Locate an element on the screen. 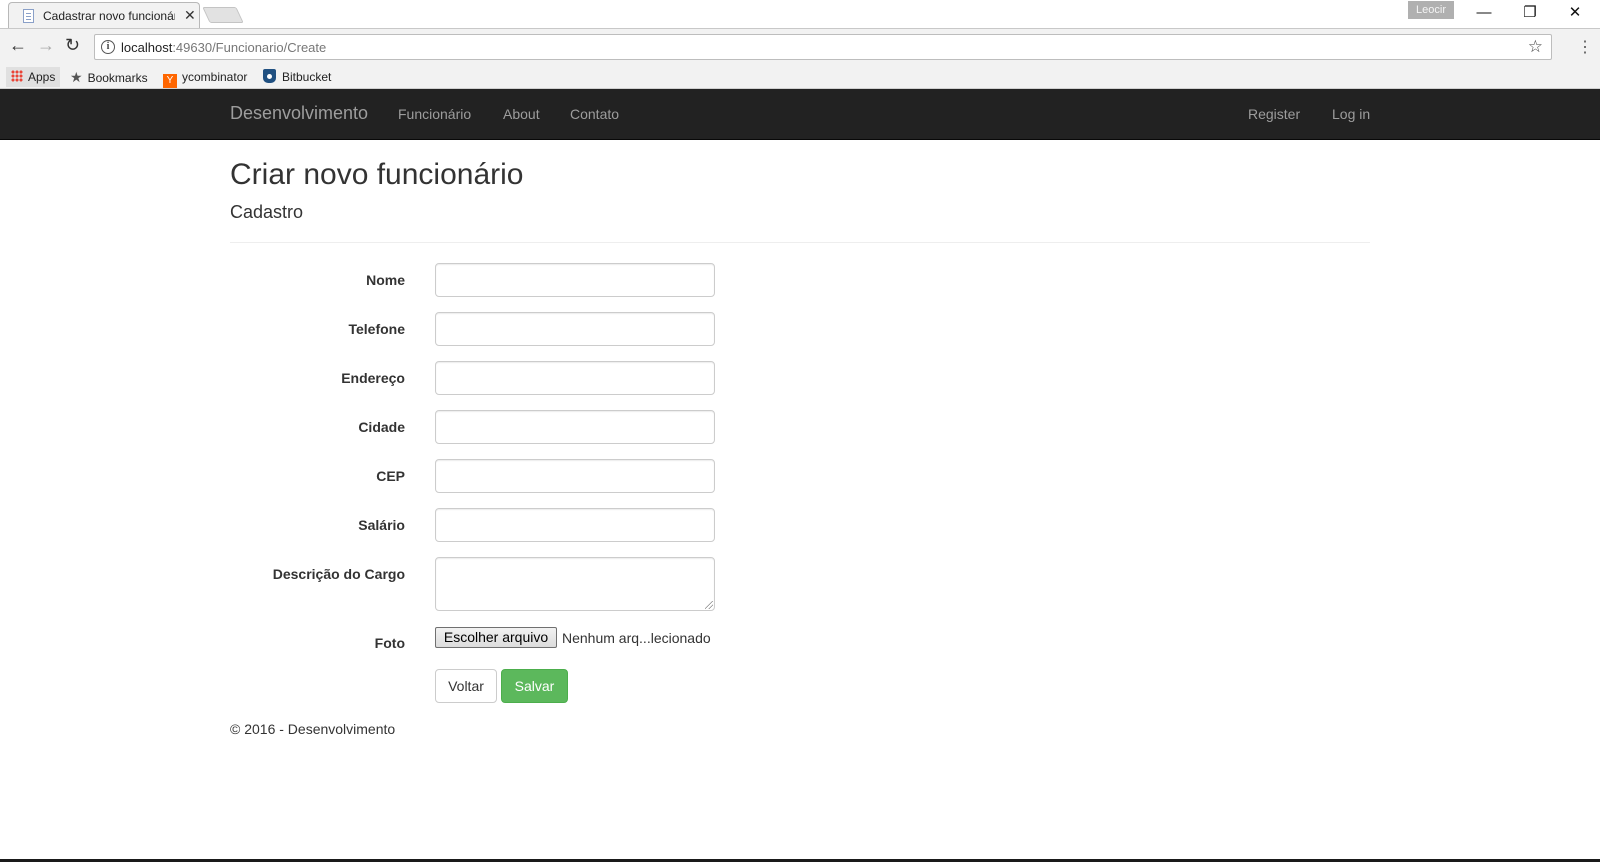 The image size is (1600, 862). voltar-button: Voltar is located at coordinates (466, 686).